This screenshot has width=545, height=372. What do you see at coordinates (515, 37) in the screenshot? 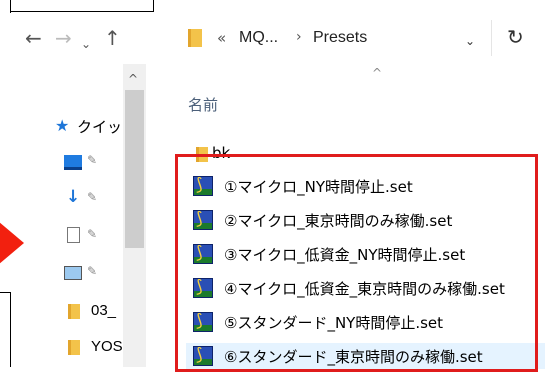
I see `refresh-icon: ↻` at bounding box center [515, 37].